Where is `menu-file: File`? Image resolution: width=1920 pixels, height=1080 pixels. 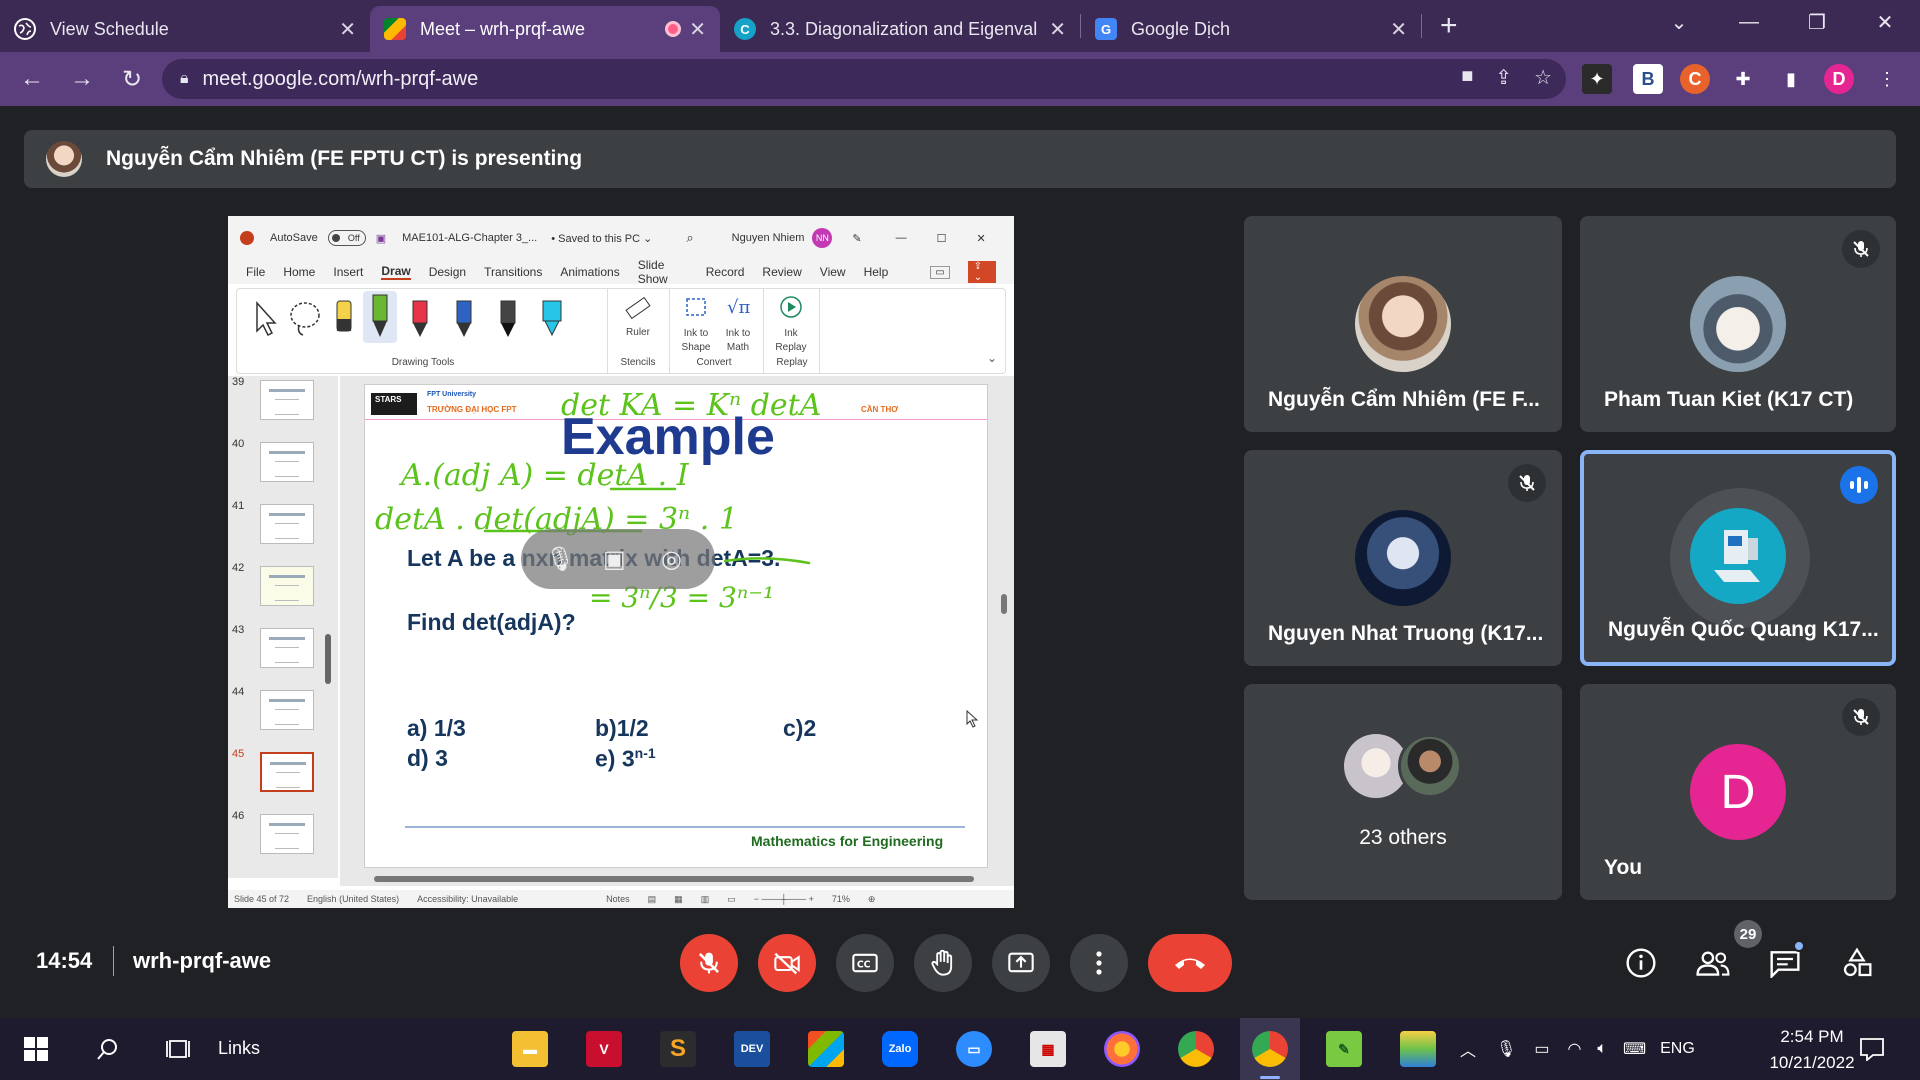 menu-file: File is located at coordinates (255, 272).